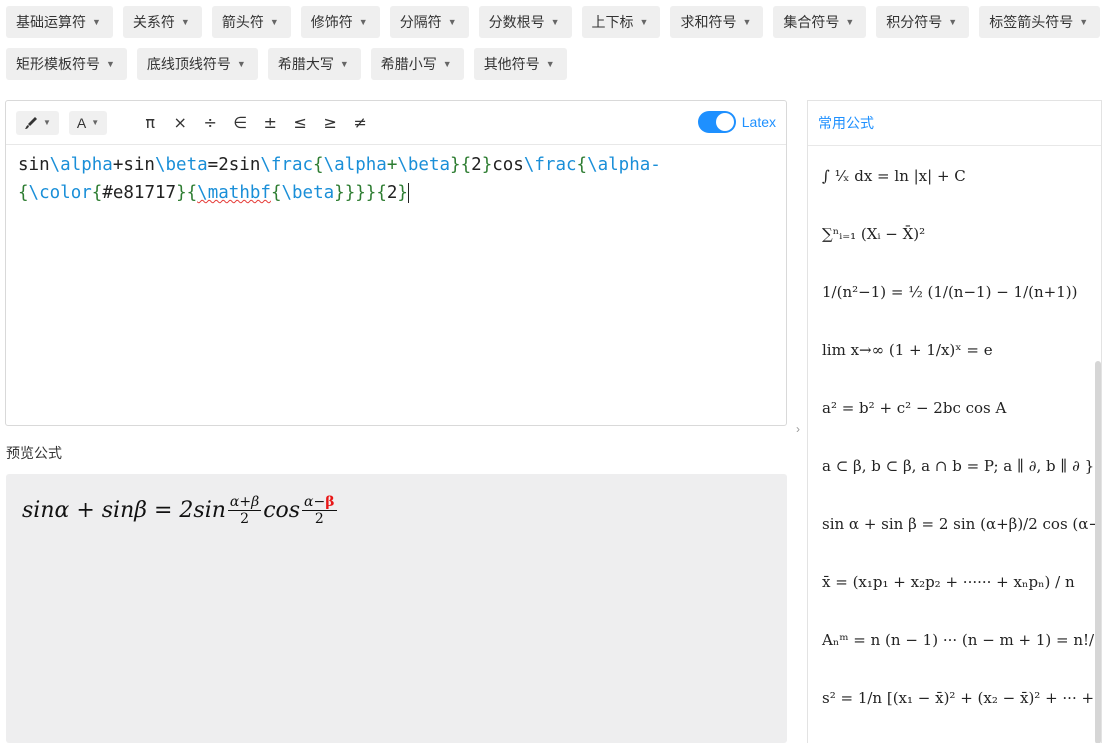 The image size is (1107, 743). Describe the element at coordinates (716, 122) in the screenshot. I see `latex-switch` at that location.